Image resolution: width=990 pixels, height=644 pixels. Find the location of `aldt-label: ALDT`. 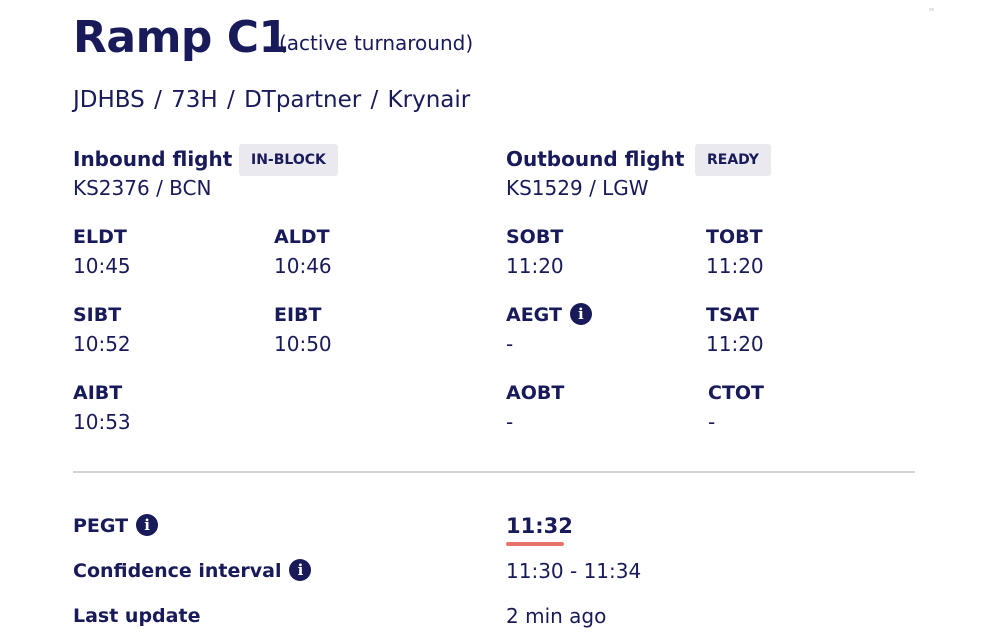

aldt-label: ALDT is located at coordinates (302, 237).